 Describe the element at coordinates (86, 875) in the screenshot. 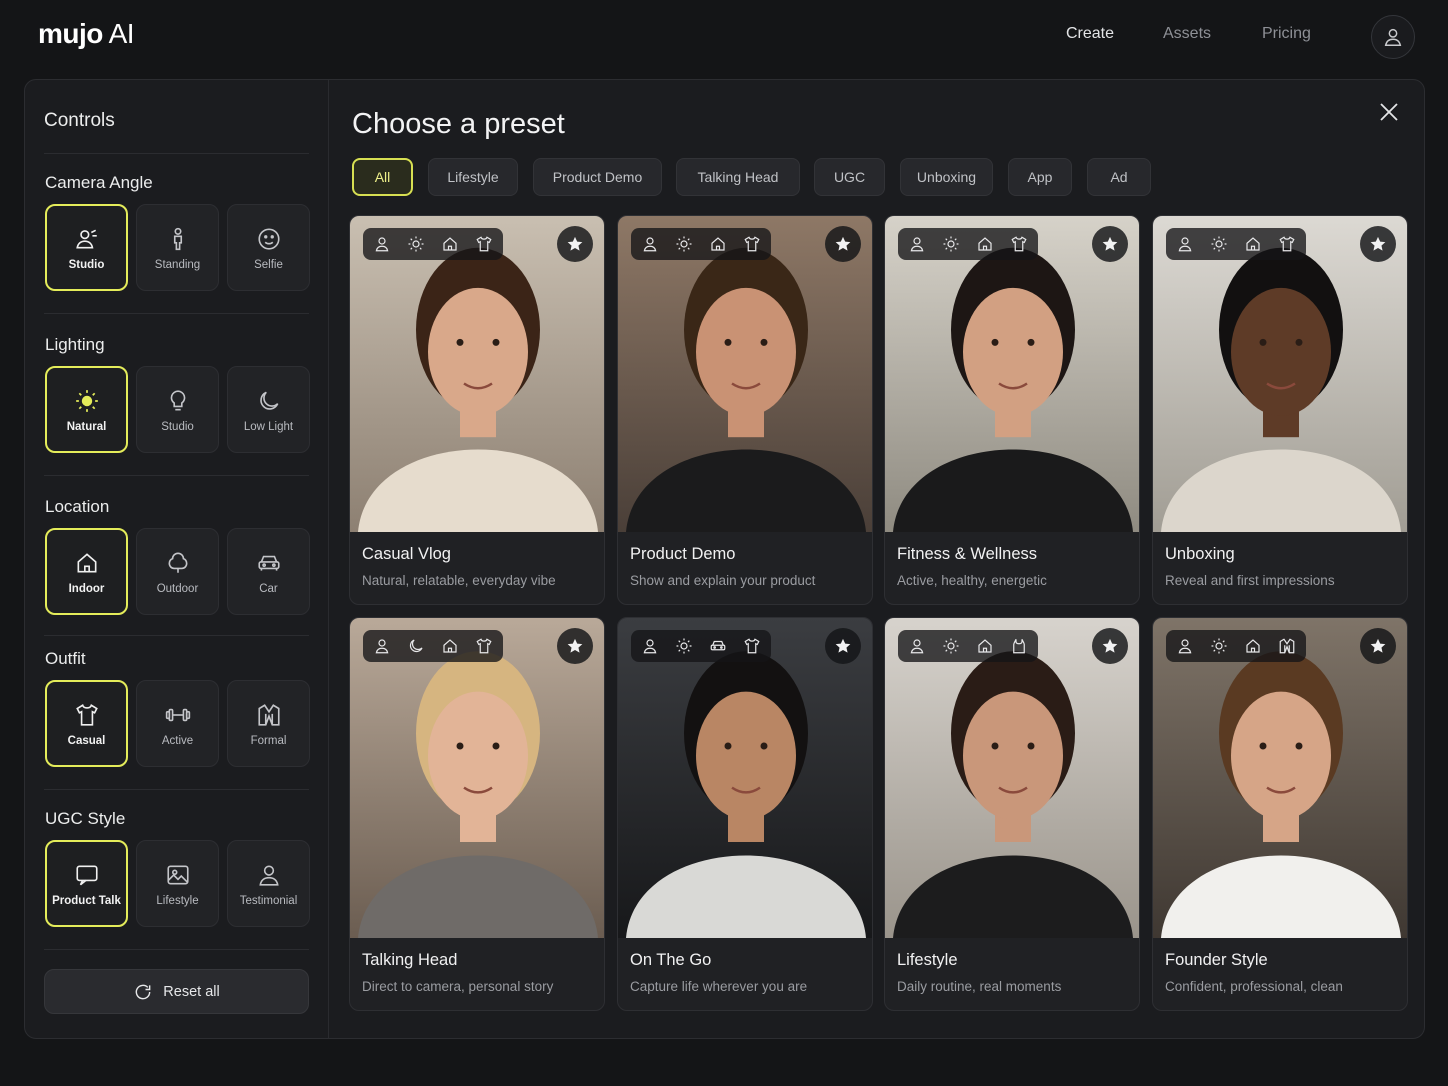

I see `chat-bubble-icon` at that location.